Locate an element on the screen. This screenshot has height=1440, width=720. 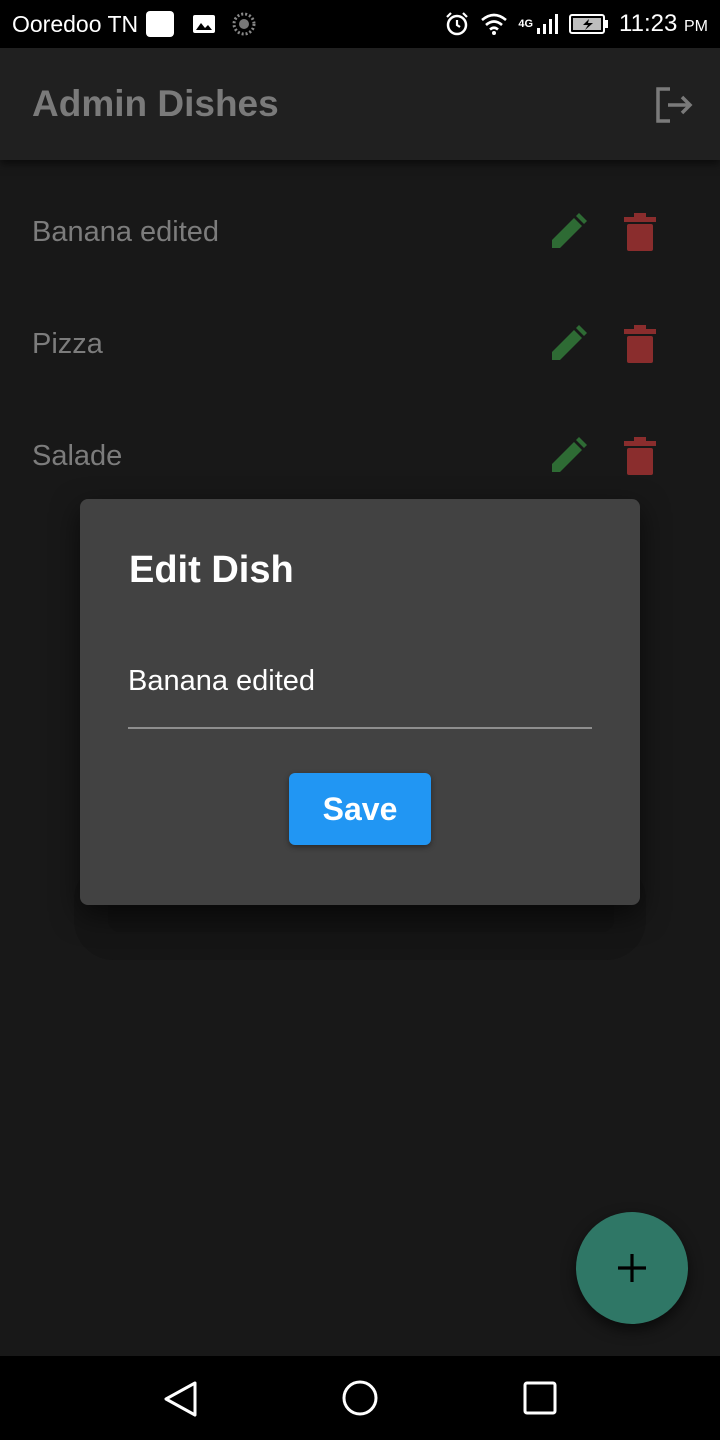
dish-name: Salade is located at coordinates (77, 455).